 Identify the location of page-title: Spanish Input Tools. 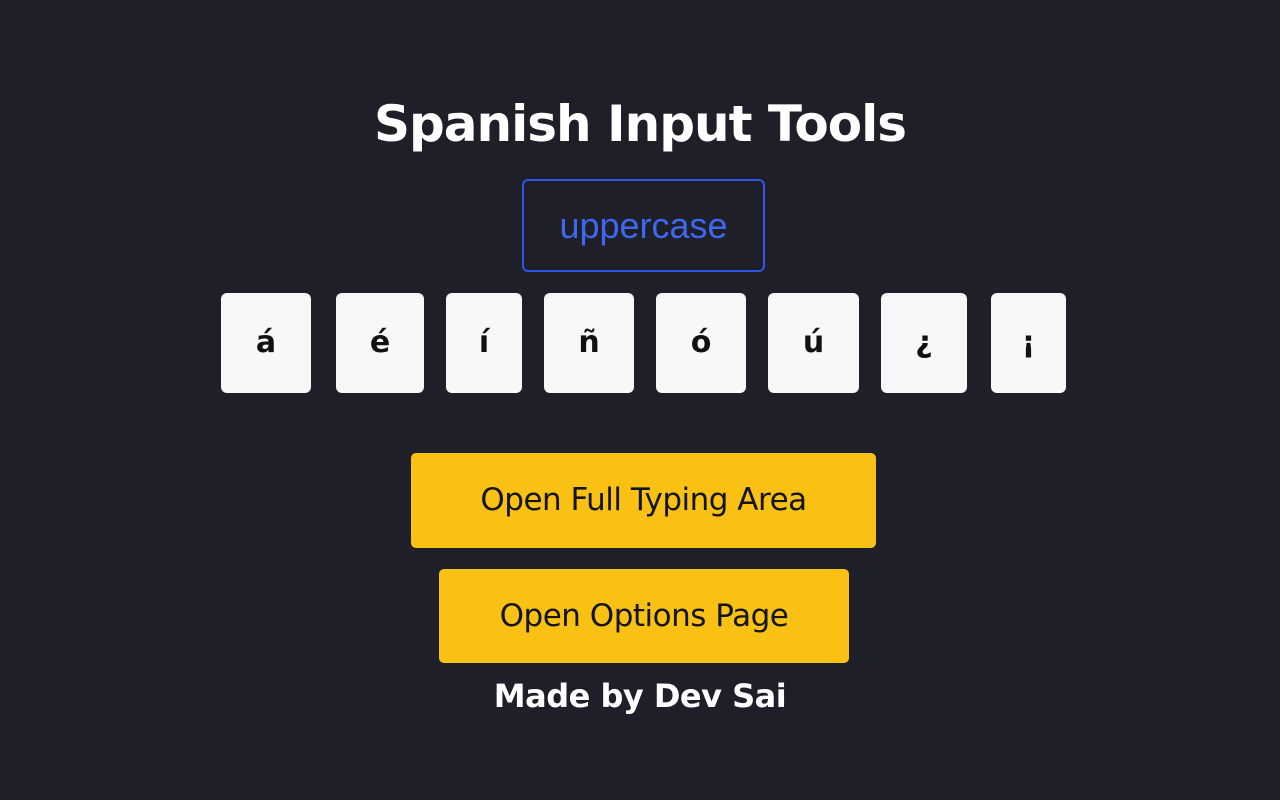
(640, 124).